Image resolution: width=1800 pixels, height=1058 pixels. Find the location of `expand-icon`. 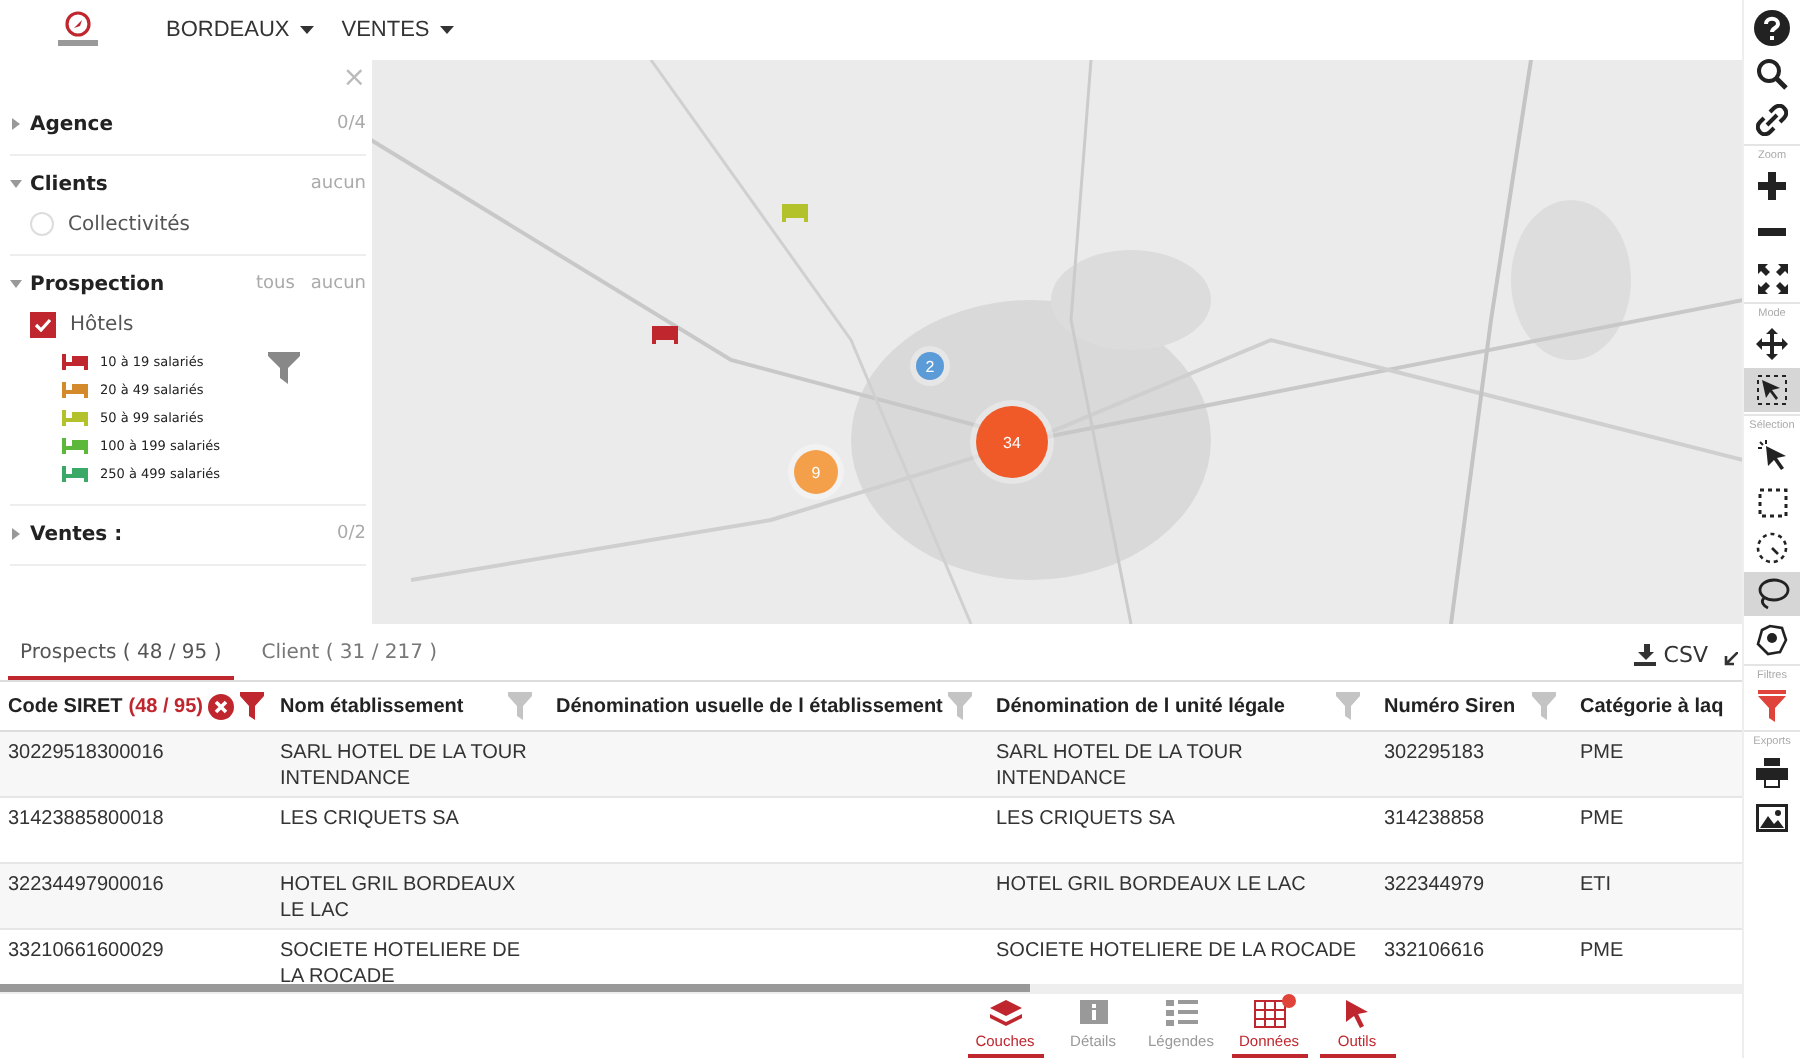

expand-icon is located at coordinates (1772, 278).